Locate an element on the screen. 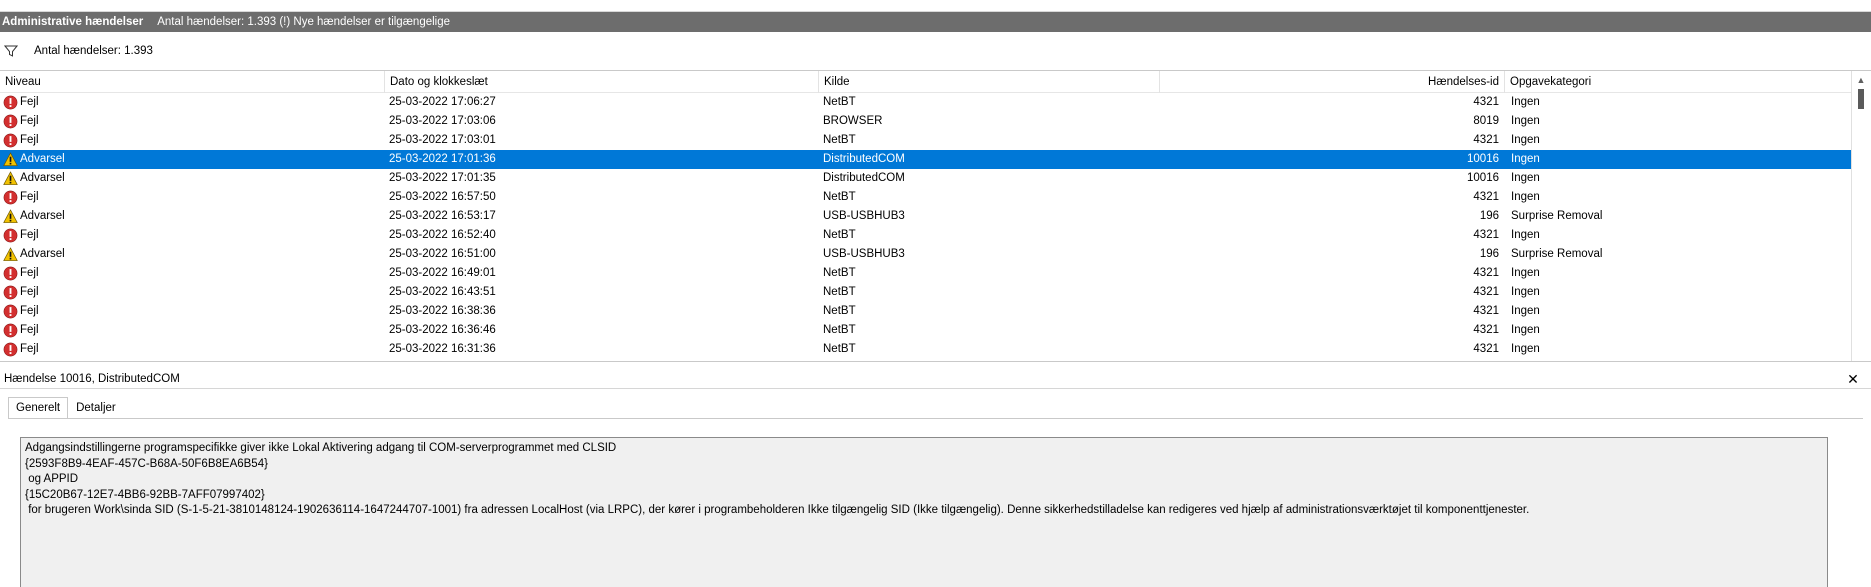  date-cell: 25-03-2022 16:43:51 is located at coordinates (442, 292).